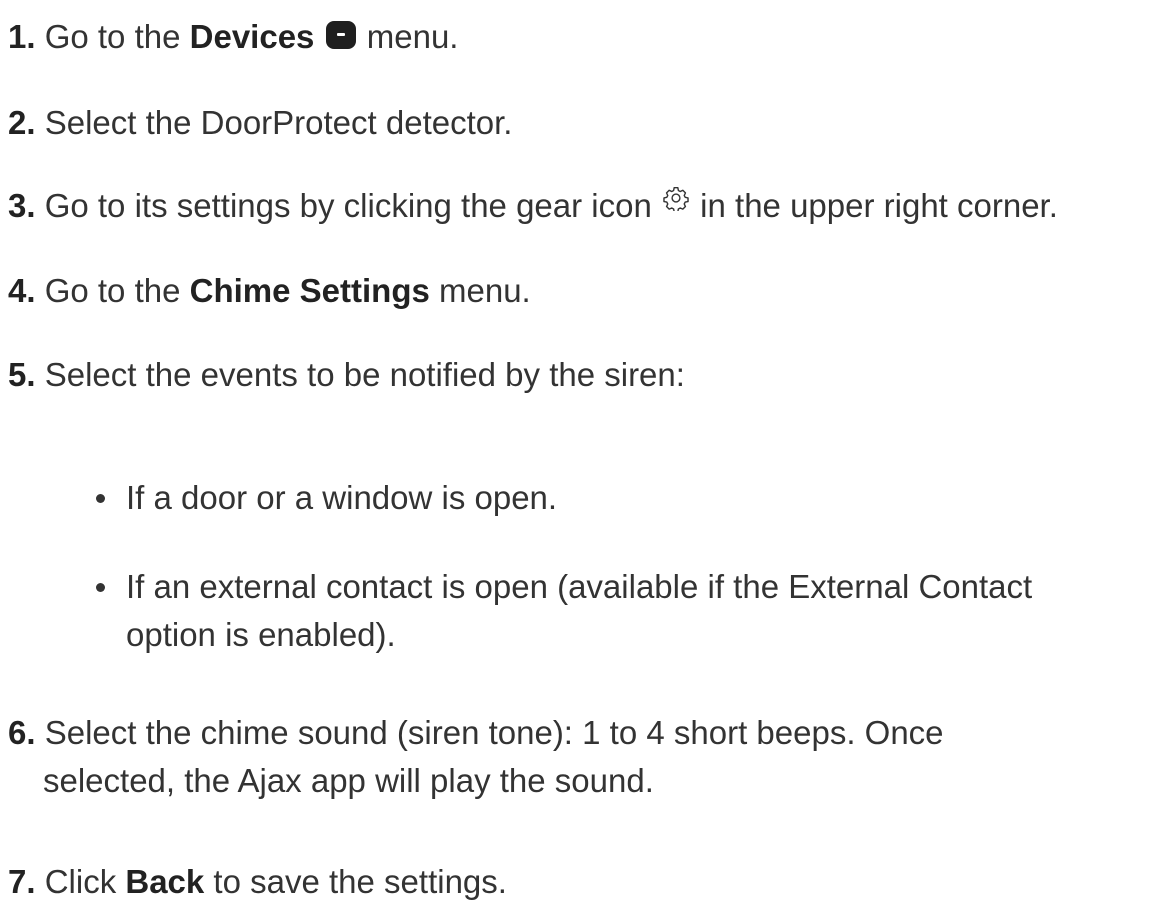  What do you see at coordinates (340, 35) in the screenshot?
I see `devices-icon` at bounding box center [340, 35].